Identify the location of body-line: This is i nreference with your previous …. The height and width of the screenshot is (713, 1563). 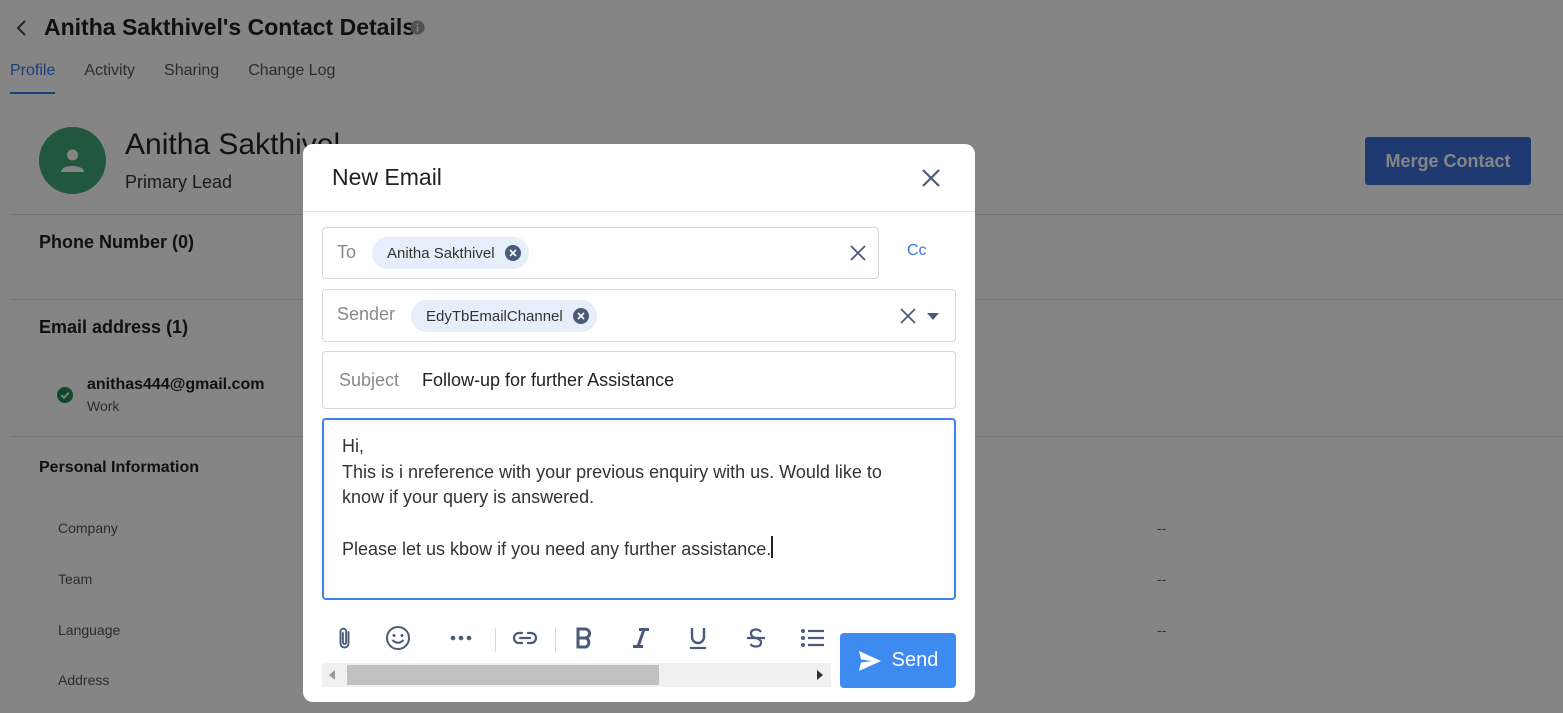
(612, 471).